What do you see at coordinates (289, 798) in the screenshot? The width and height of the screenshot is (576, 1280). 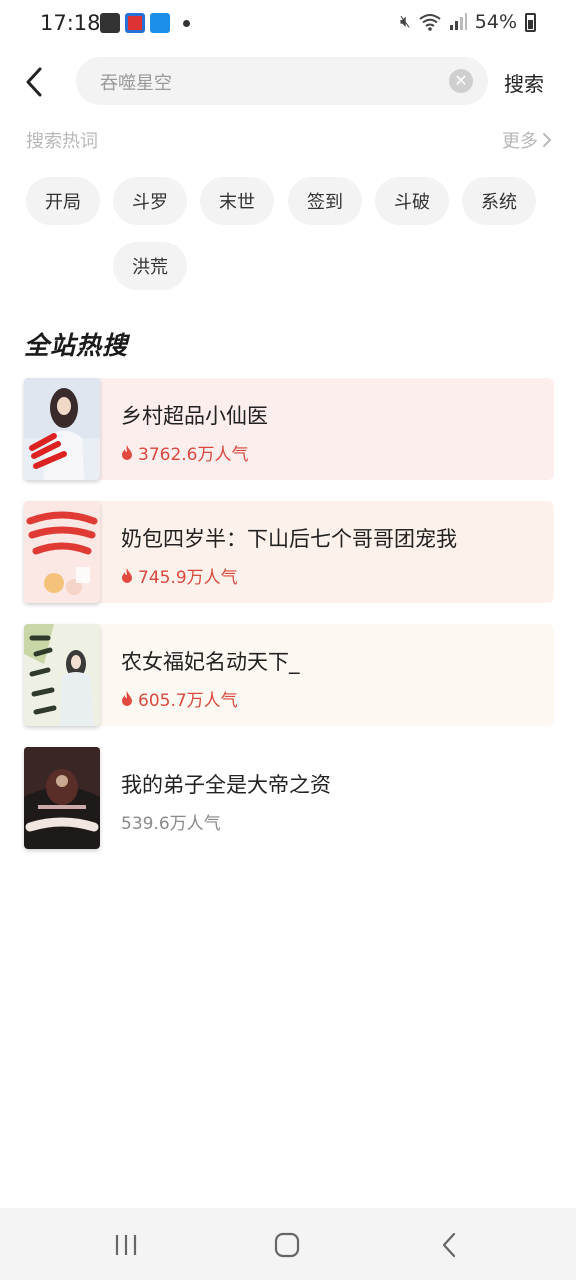 I see `ranking-item: 我的弟子全是大帝之资 539.6万人气` at bounding box center [289, 798].